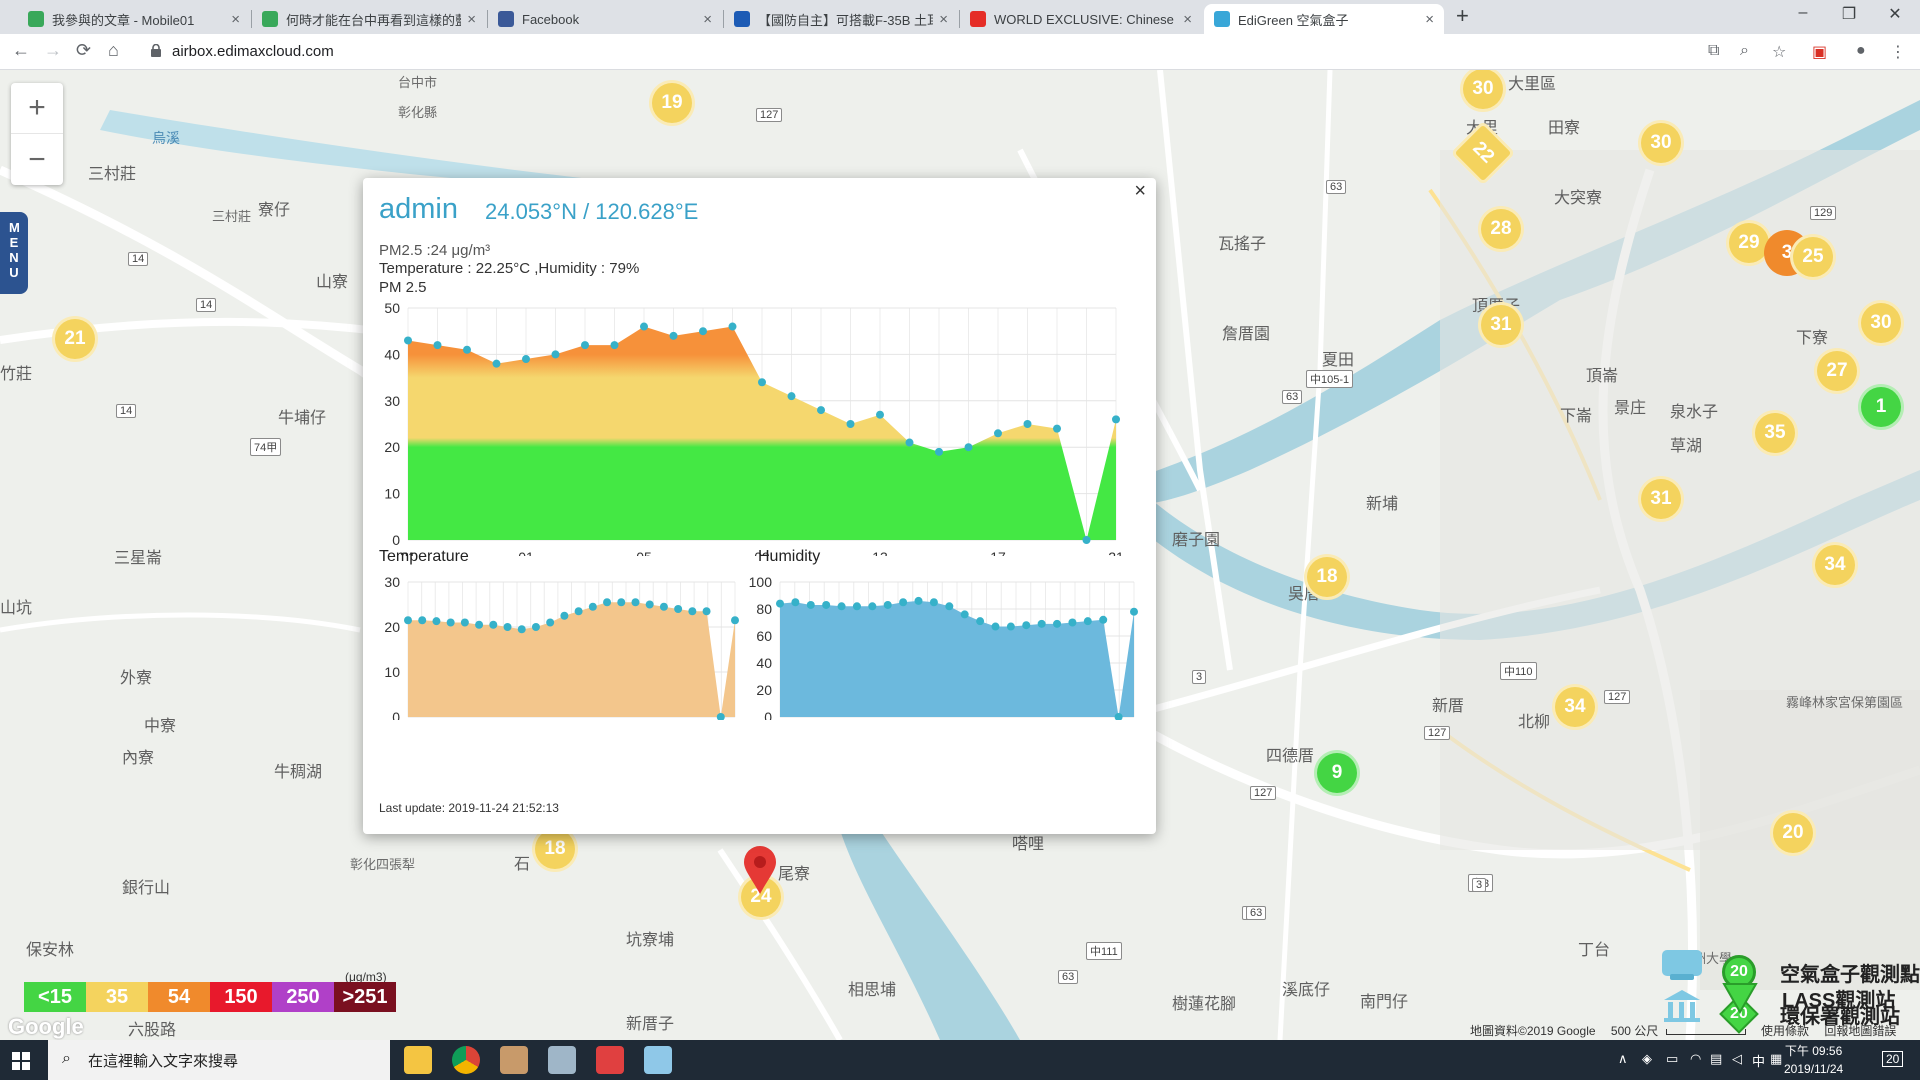  I want to click on menu-toggle-button: MENU, so click(14, 253).